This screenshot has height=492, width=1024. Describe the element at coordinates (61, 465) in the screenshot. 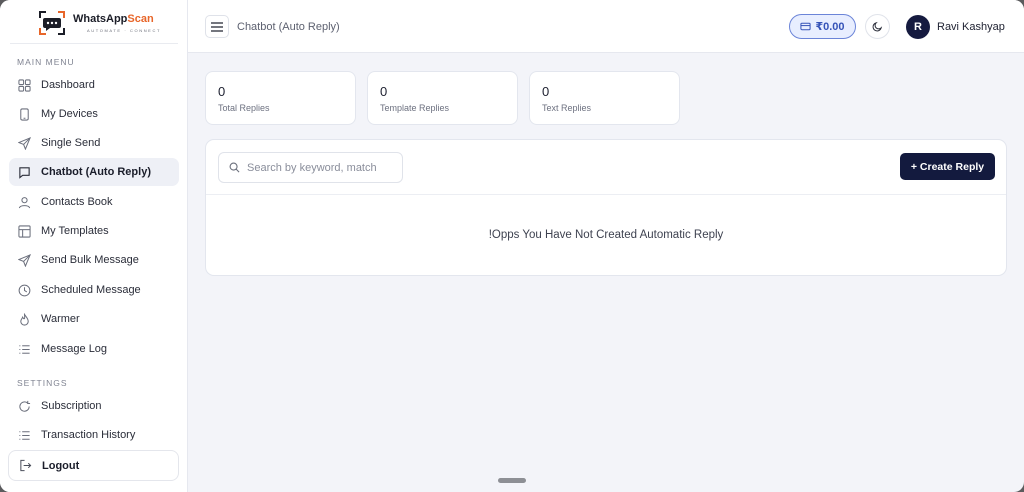

I see `logout-label: Logout` at that location.